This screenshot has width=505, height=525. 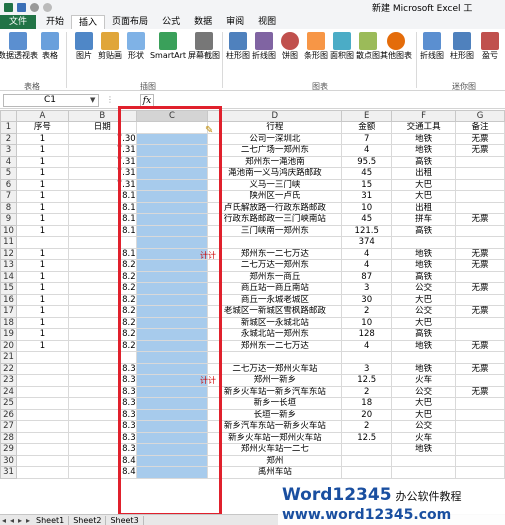 I want to click on name-box: C1, so click(x=51, y=100).